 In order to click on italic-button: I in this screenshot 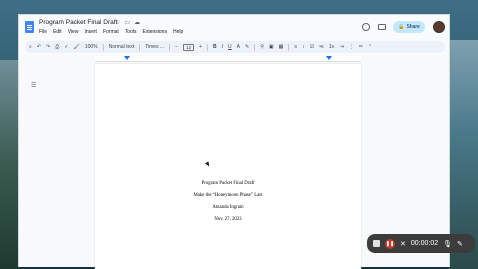, I will do `click(222, 47)`.